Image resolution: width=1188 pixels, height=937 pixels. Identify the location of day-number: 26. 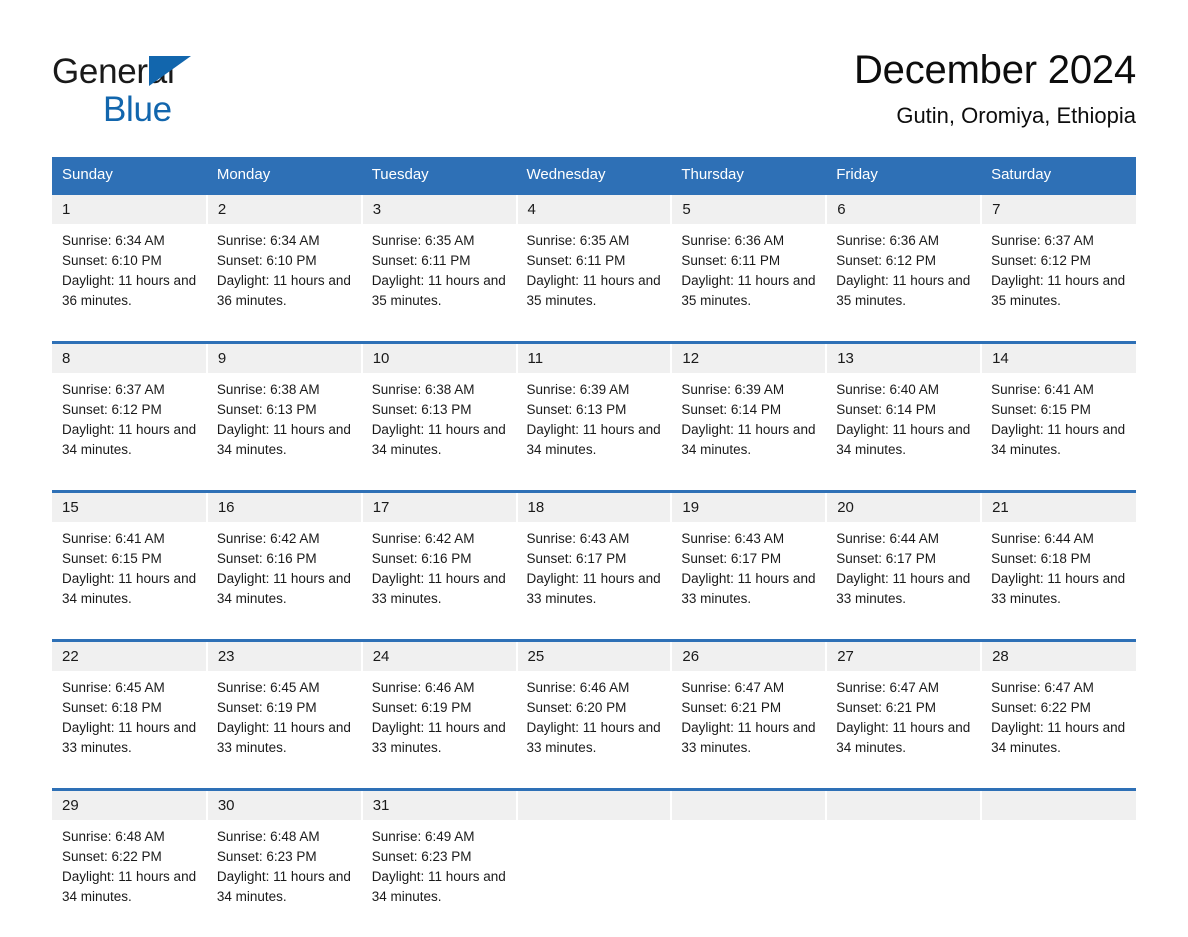
(749, 656).